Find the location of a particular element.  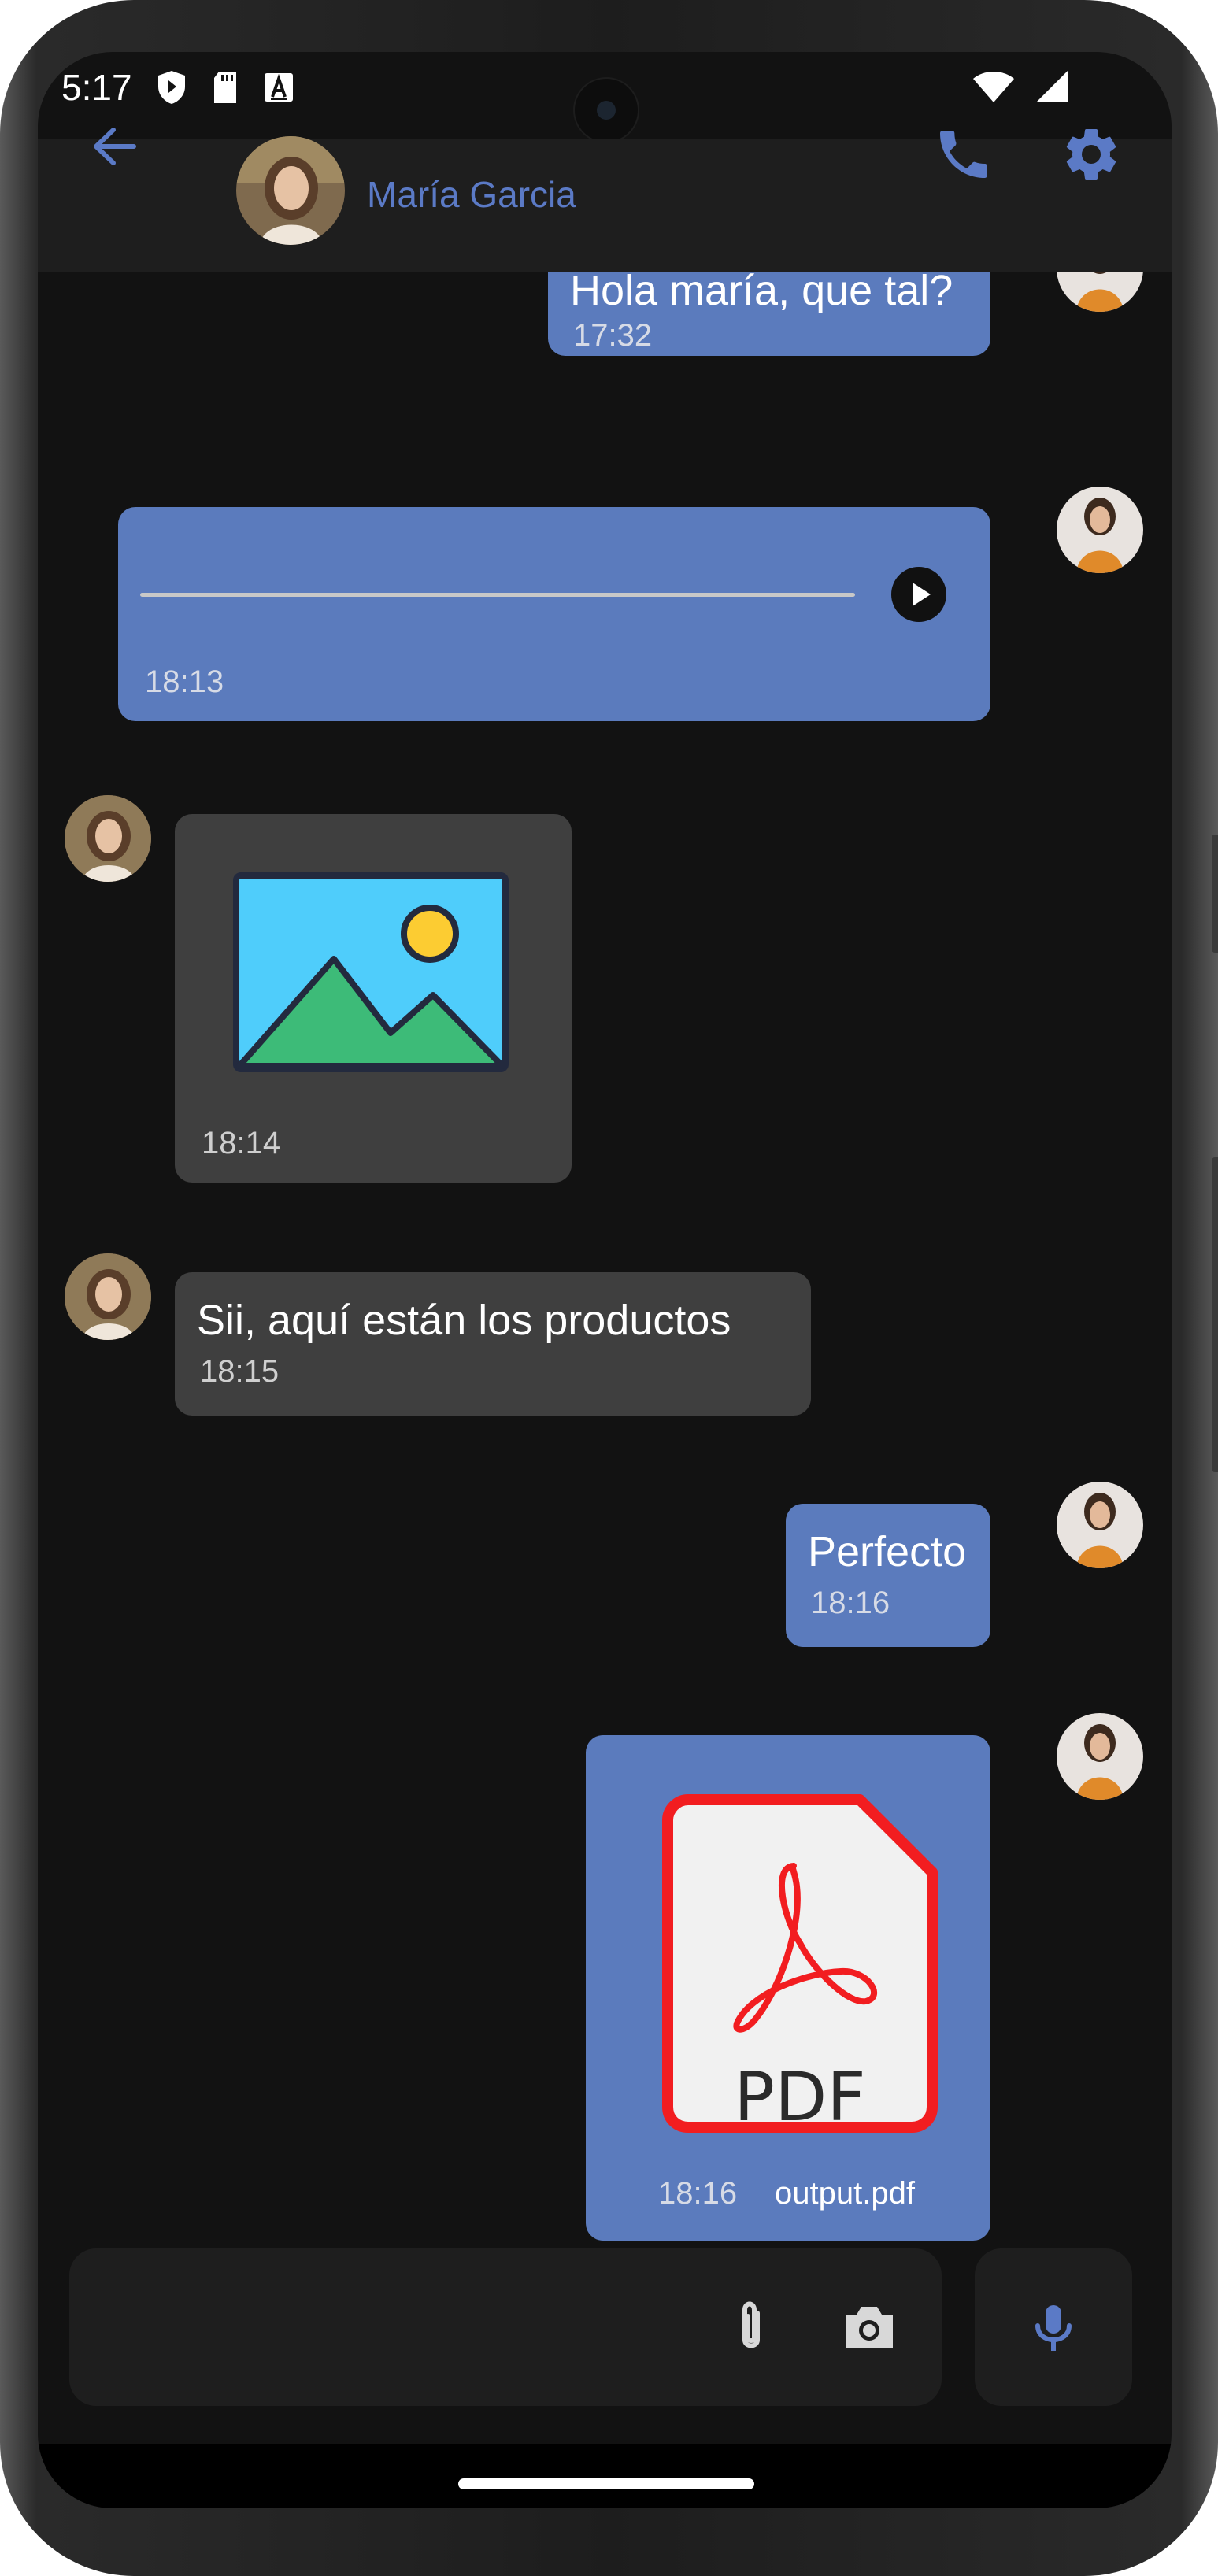

message-input is located at coordinates (506, 2327).